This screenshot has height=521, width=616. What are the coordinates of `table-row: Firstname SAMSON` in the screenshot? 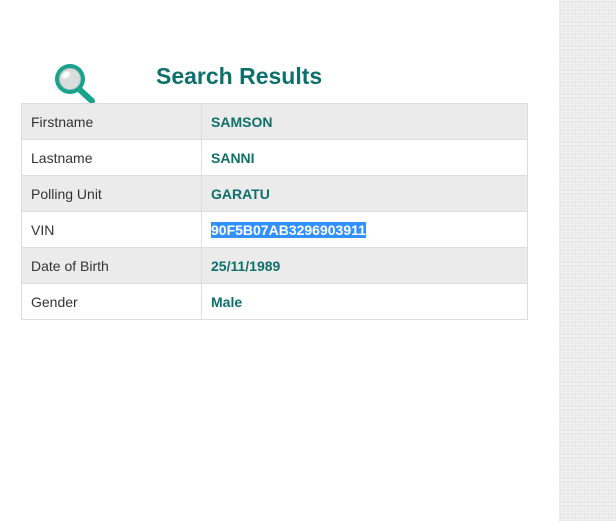 It's located at (274, 121).